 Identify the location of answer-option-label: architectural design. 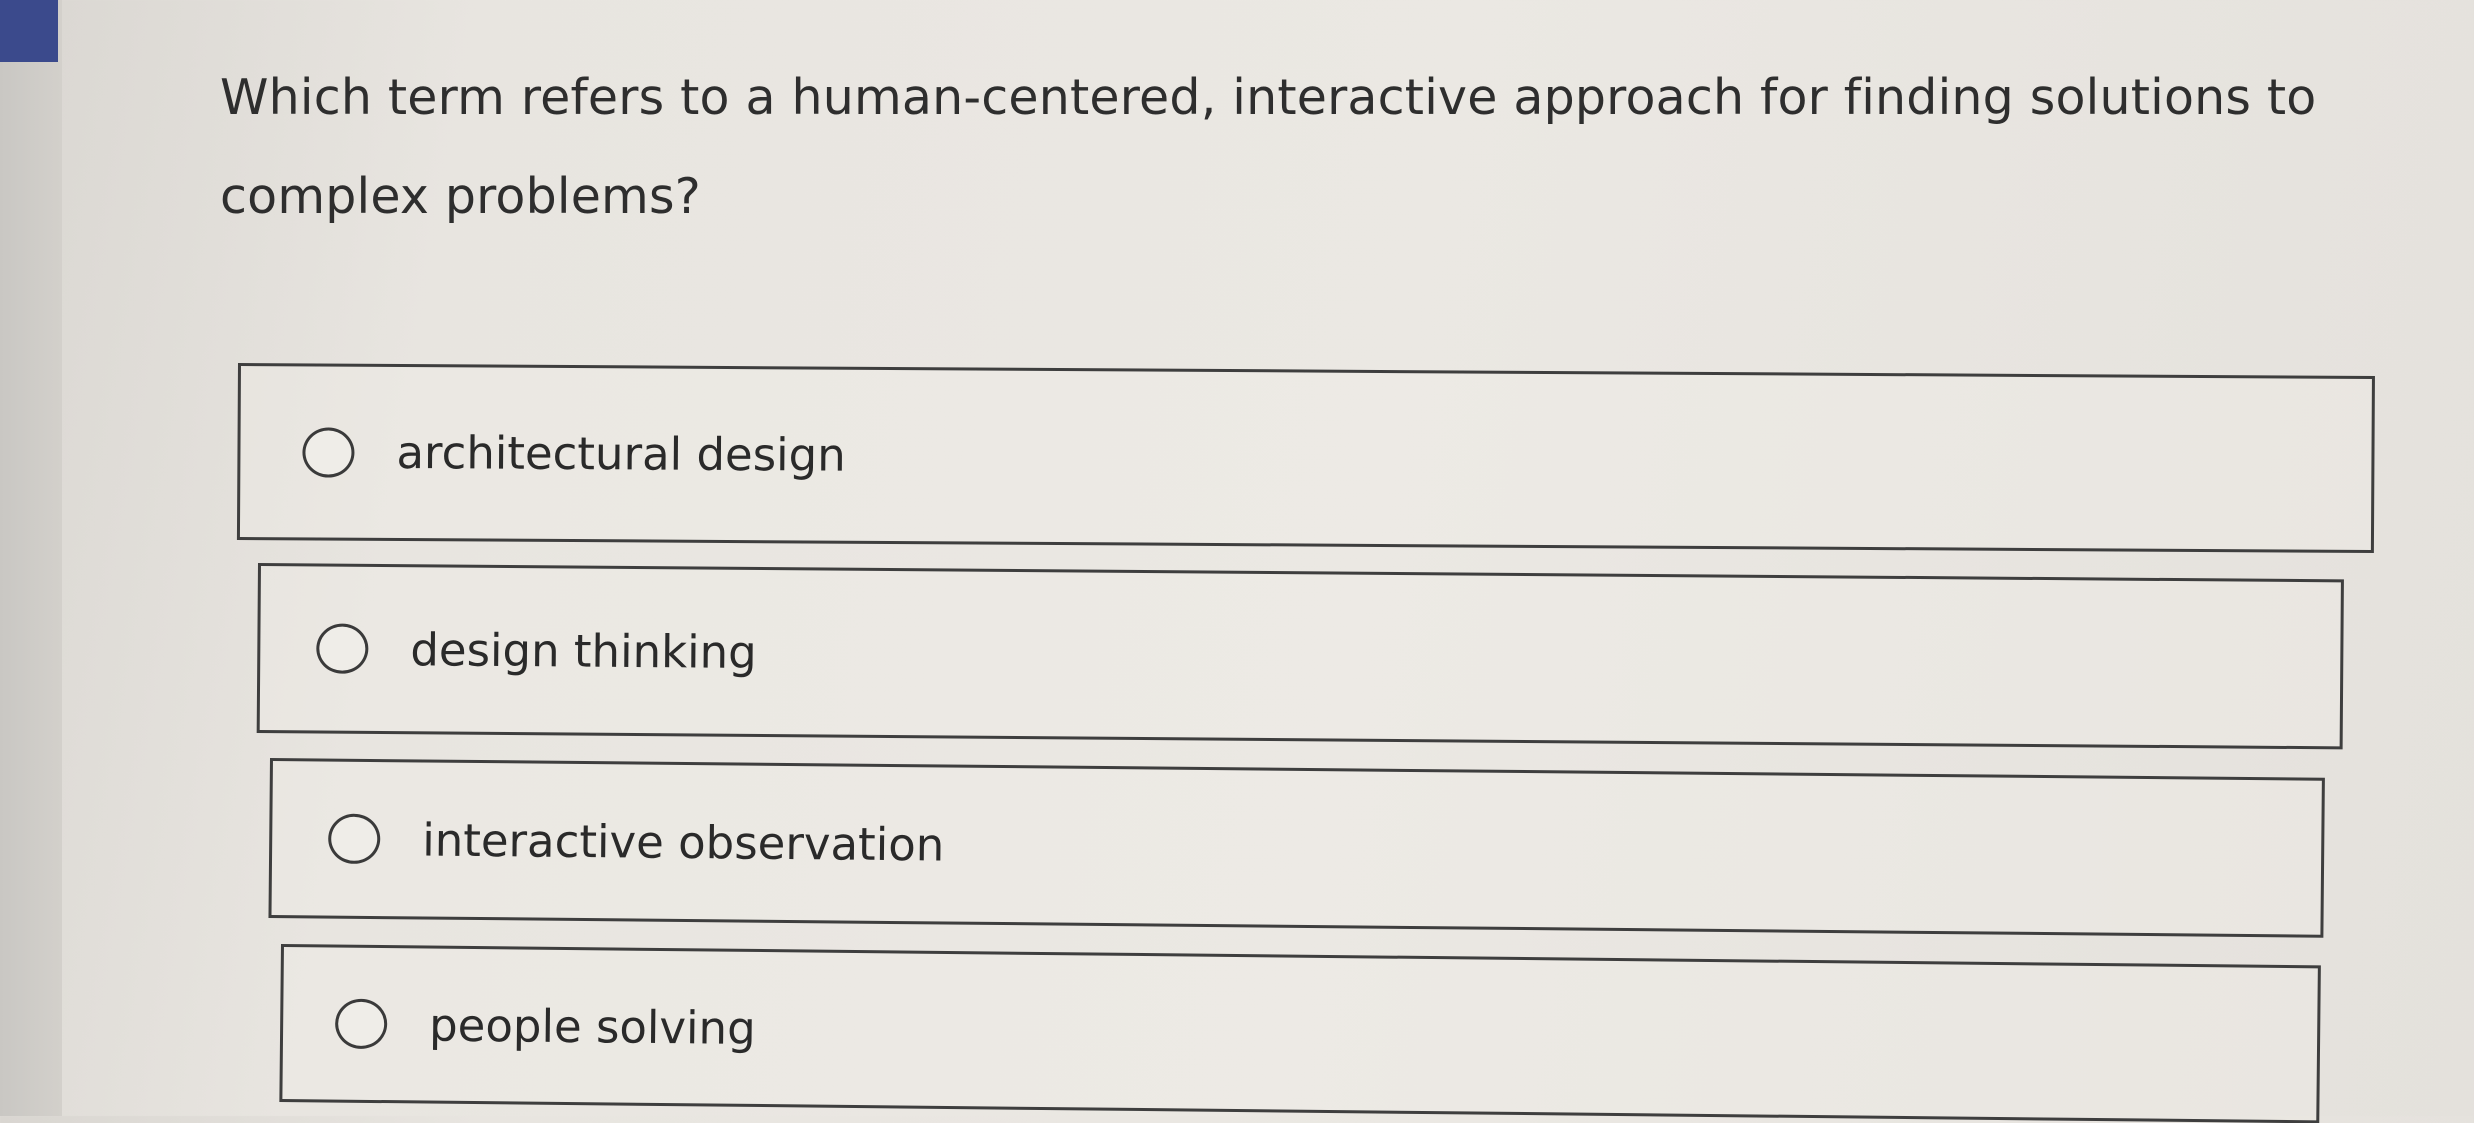
(621, 453).